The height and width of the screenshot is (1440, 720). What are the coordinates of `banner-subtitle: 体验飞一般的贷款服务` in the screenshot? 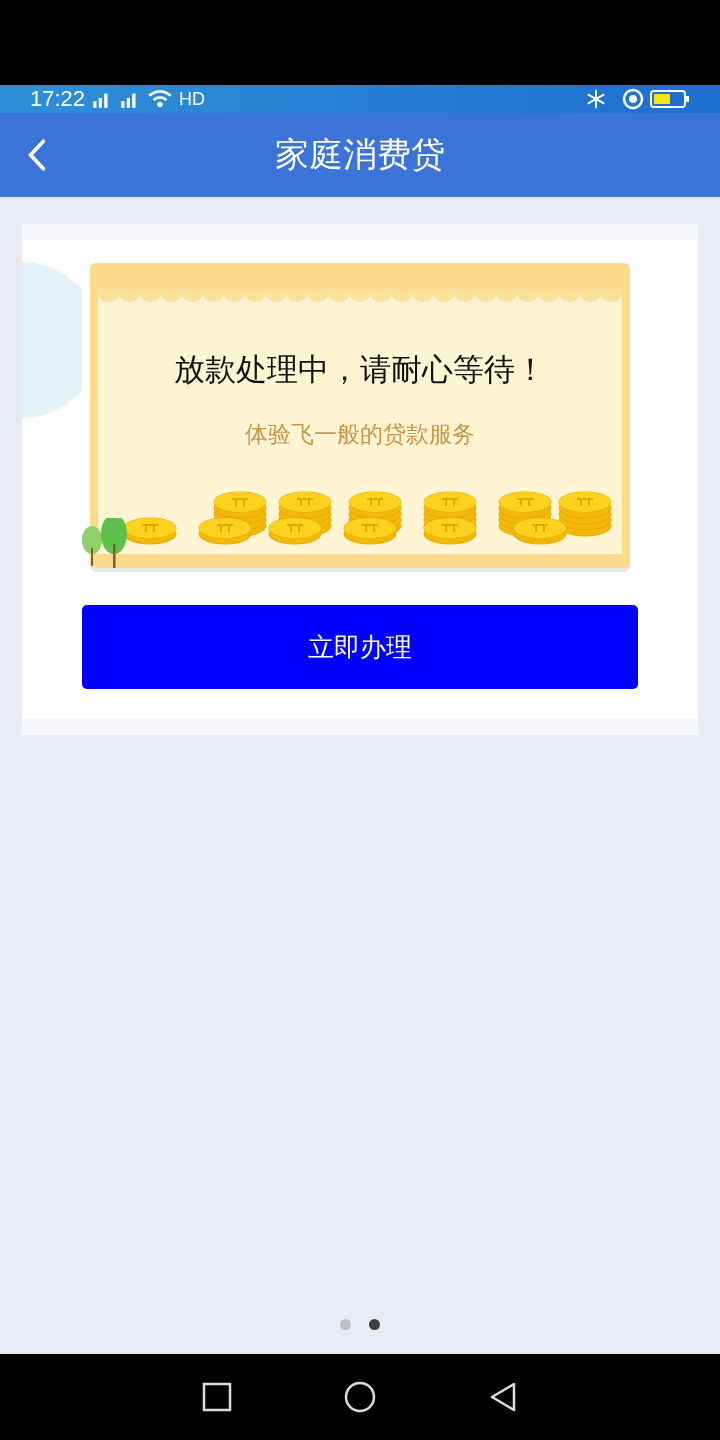 It's located at (360, 434).